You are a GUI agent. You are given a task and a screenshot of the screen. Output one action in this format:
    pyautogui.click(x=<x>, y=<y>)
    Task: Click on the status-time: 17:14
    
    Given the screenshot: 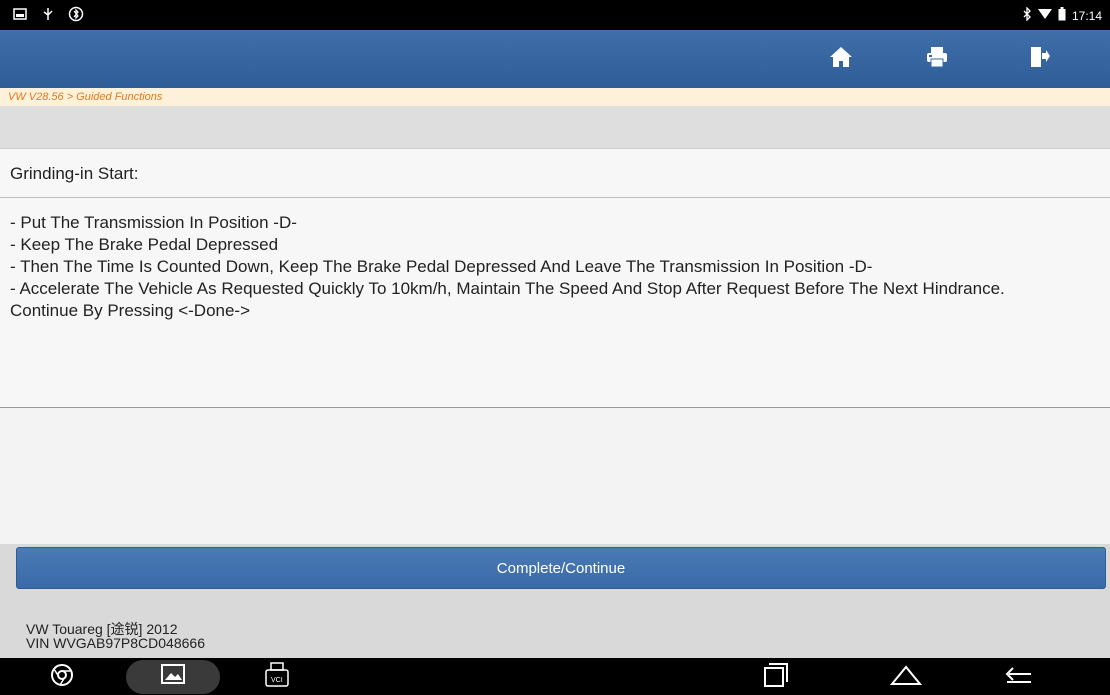 What is the action you would take?
    pyautogui.click(x=1086, y=15)
    